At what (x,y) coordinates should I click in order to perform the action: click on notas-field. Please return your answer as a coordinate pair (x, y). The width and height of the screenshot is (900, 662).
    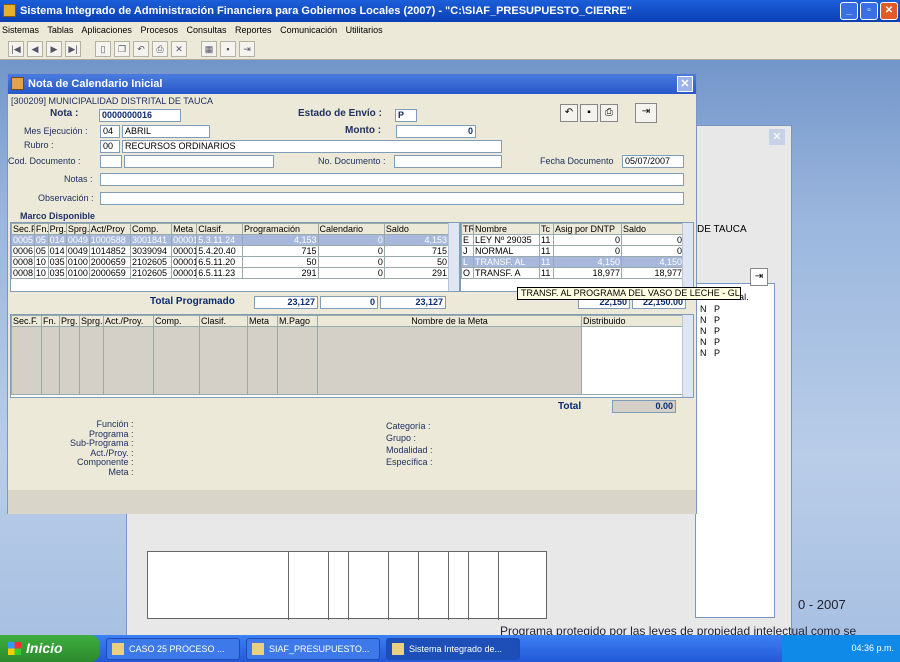
    Looking at the image, I should click on (392, 179).